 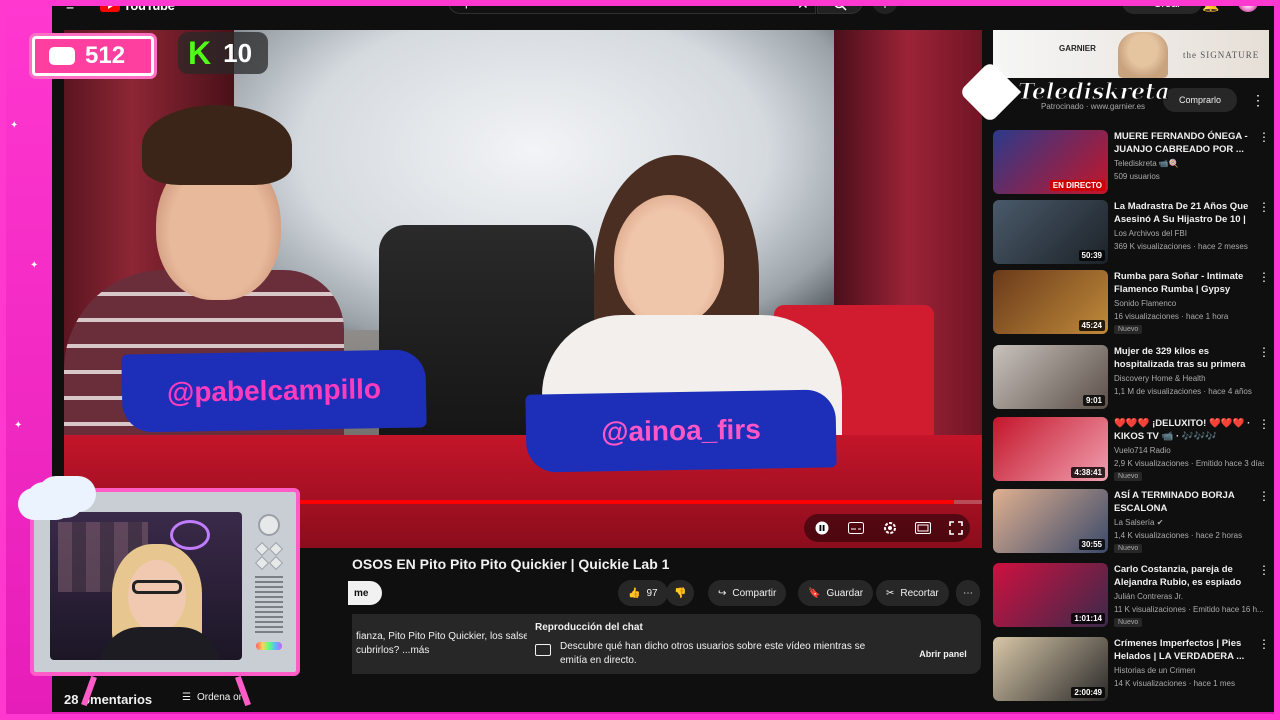 I want to click on hamburger-menu-icon: ≡, so click(x=77, y=7).